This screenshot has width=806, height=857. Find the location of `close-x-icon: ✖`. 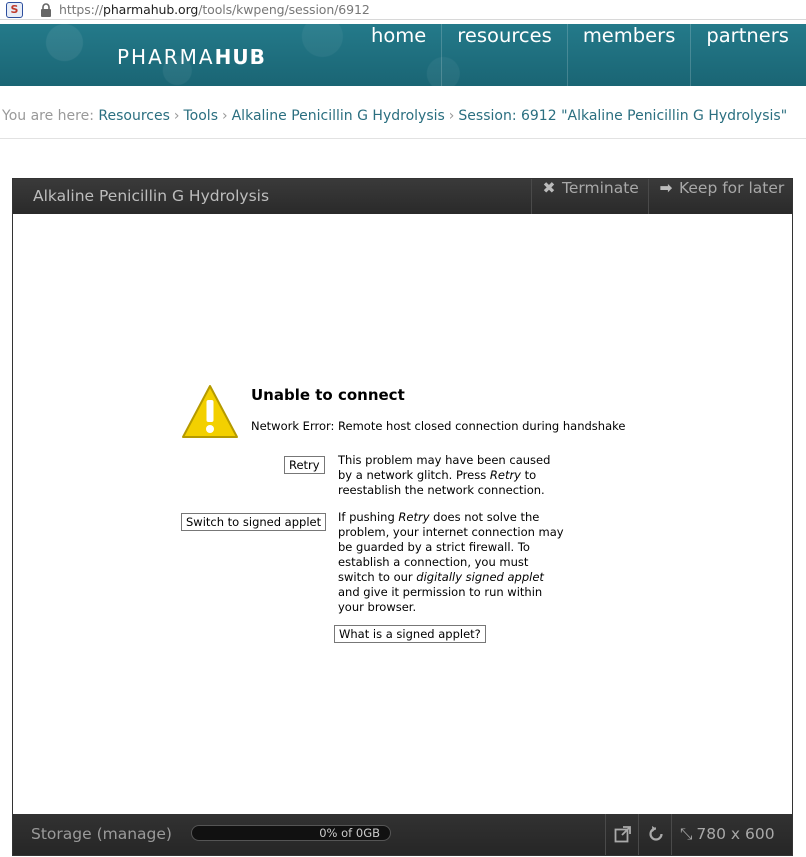

close-x-icon: ✖ is located at coordinates (549, 188).